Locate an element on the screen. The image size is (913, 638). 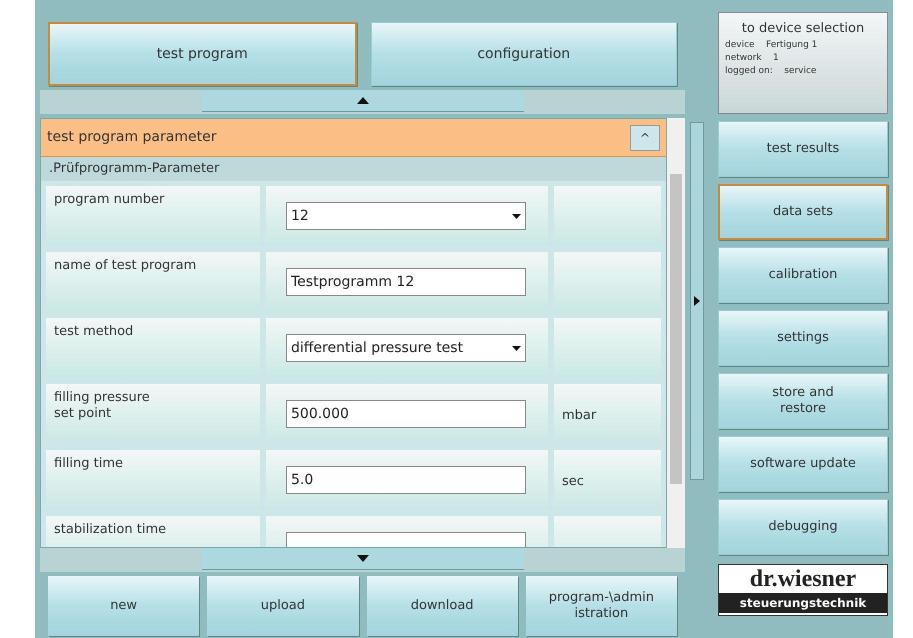
device-selection-button: to device selection device Fertigung 1 network 1 logged on: service is located at coordinates (803, 63).